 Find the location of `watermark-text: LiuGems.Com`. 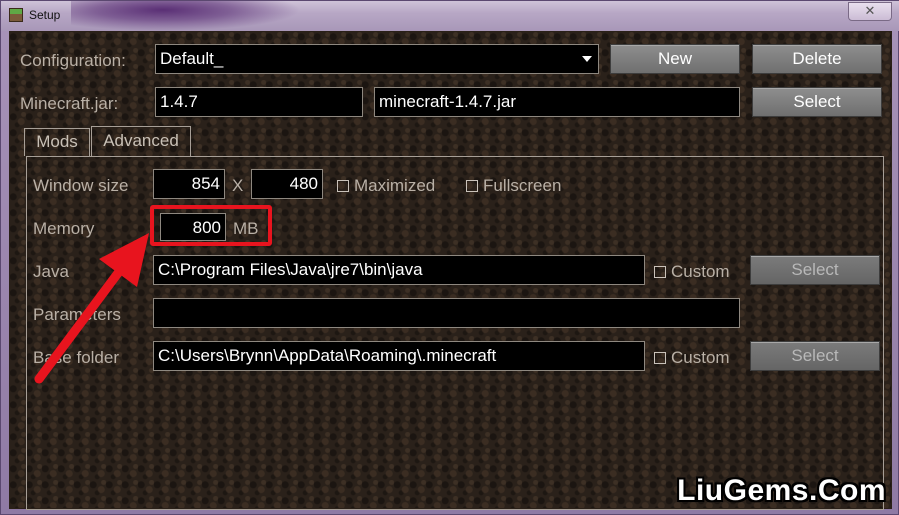

watermark-text: LiuGems.Com is located at coordinates (781, 490).